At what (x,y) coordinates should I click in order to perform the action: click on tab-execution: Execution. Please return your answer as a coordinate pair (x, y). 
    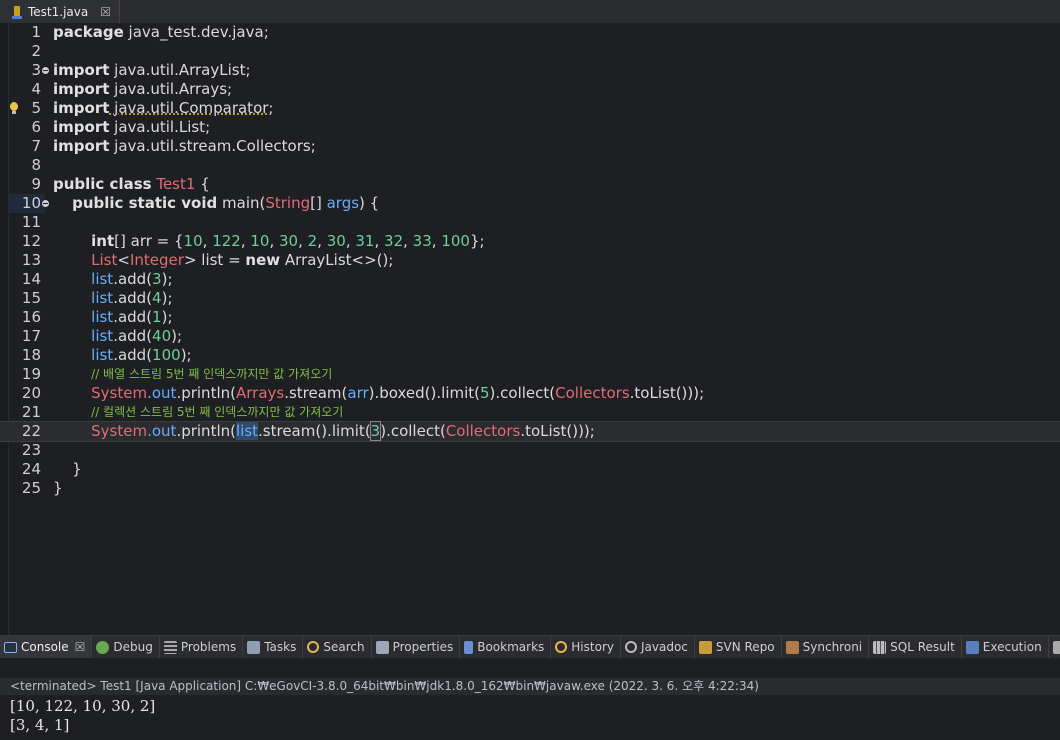
    Looking at the image, I should click on (1005, 647).